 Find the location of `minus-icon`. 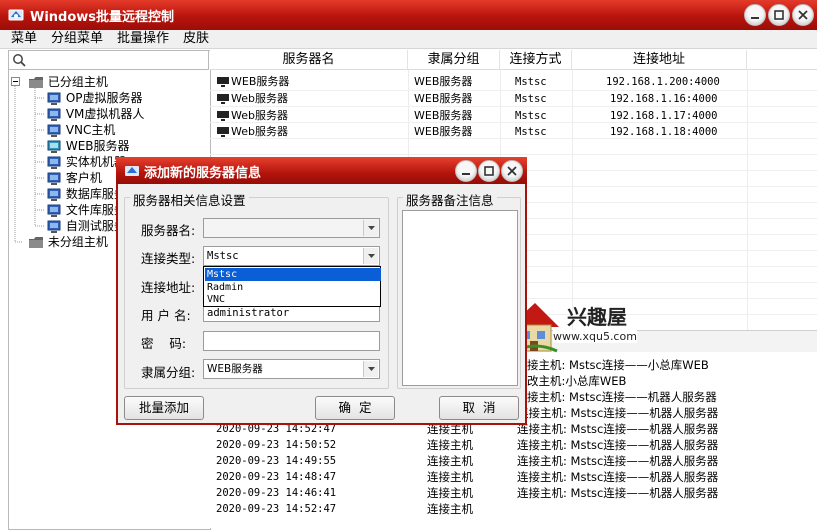

minus-icon is located at coordinates (15, 81).